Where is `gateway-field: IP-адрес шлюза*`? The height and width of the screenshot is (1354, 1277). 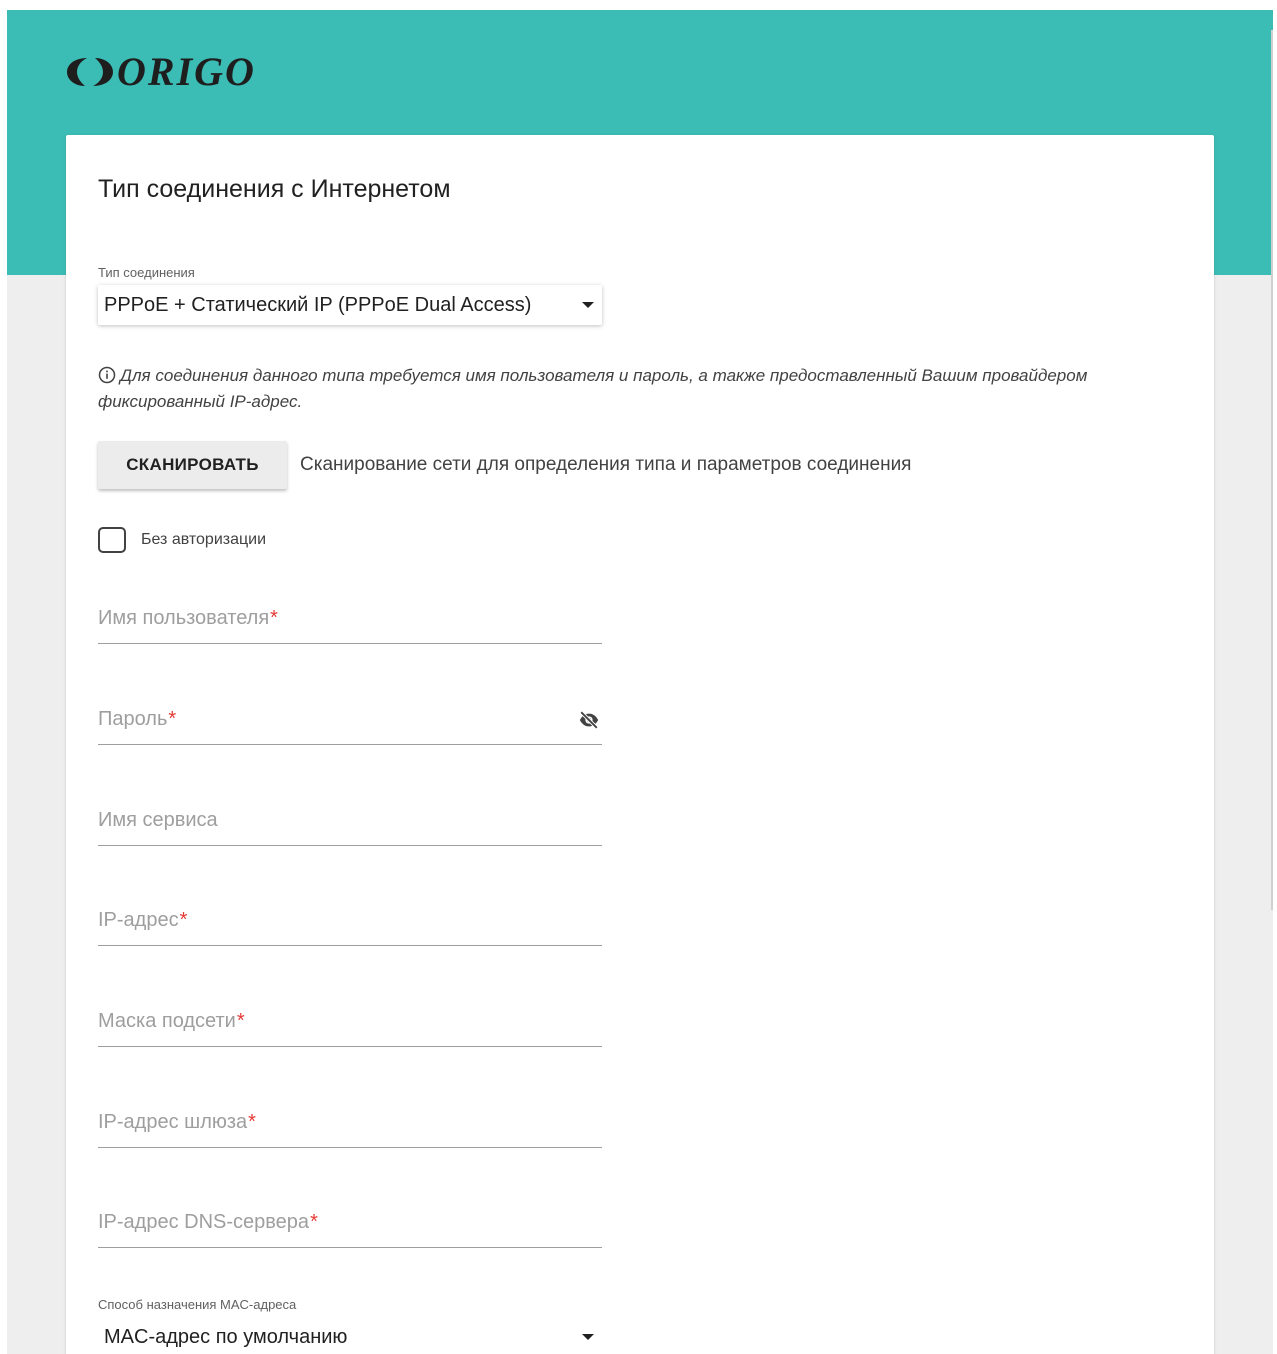 gateway-field: IP-адрес шлюза* is located at coordinates (350, 1123).